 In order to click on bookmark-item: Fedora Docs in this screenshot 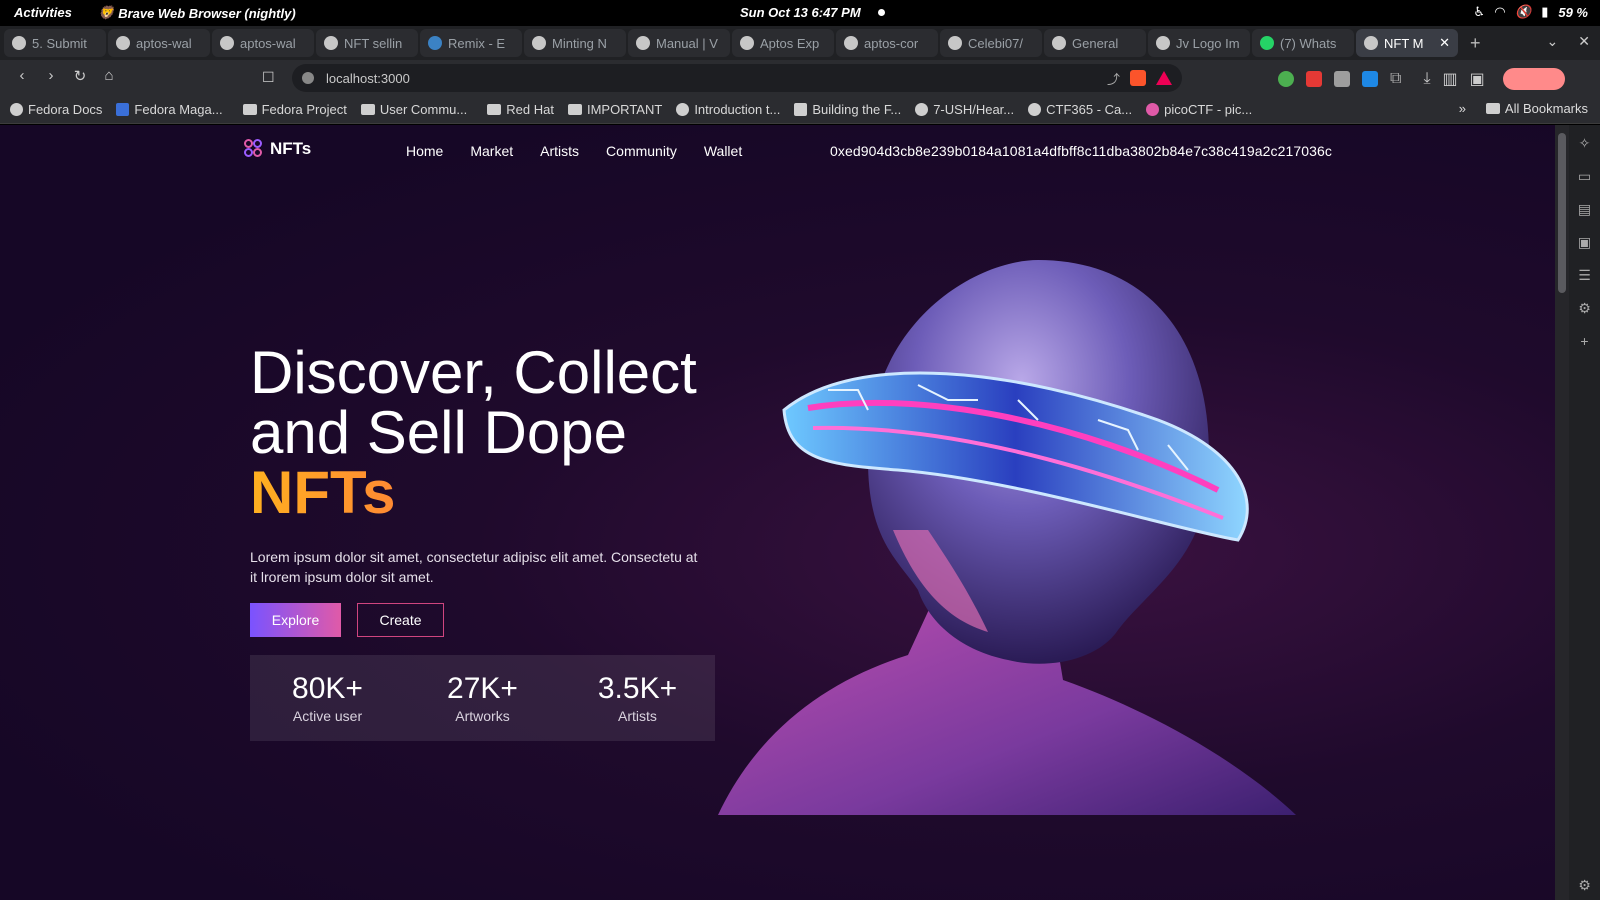, I will do `click(56, 109)`.